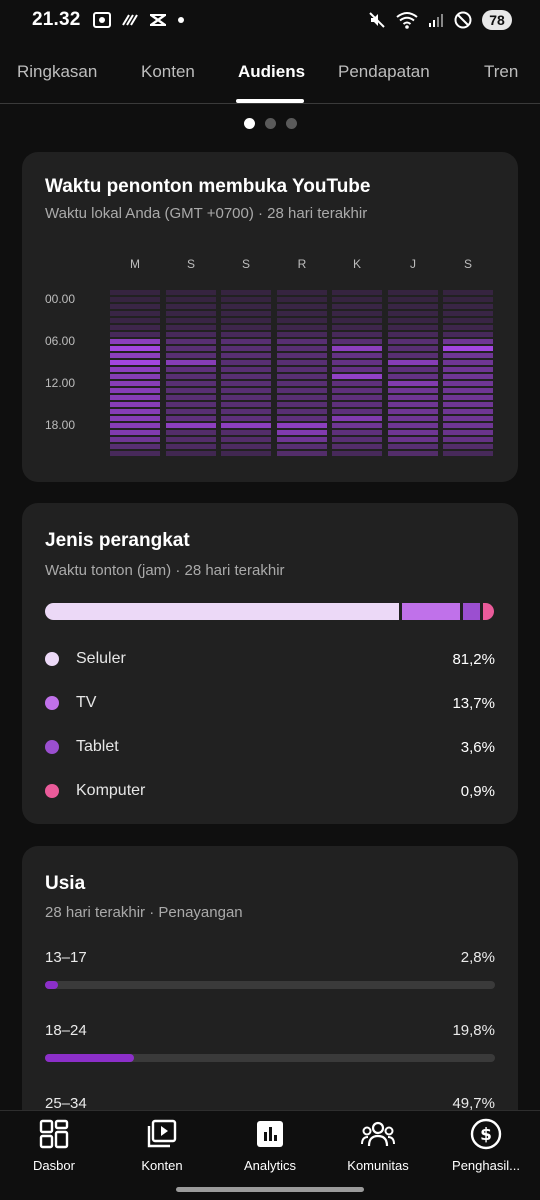 The width and height of the screenshot is (540, 1200). What do you see at coordinates (57, 72) in the screenshot?
I see `tab-ringkasan: Ringkasan` at bounding box center [57, 72].